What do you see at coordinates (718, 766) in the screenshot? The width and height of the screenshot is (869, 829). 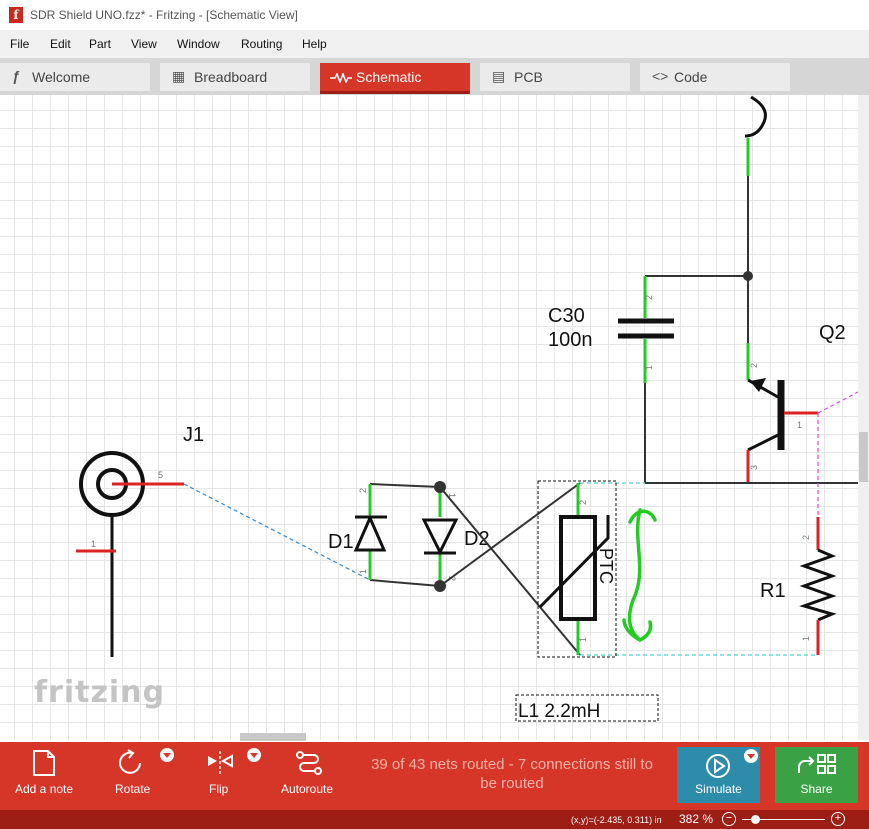 I see `play-icon` at bounding box center [718, 766].